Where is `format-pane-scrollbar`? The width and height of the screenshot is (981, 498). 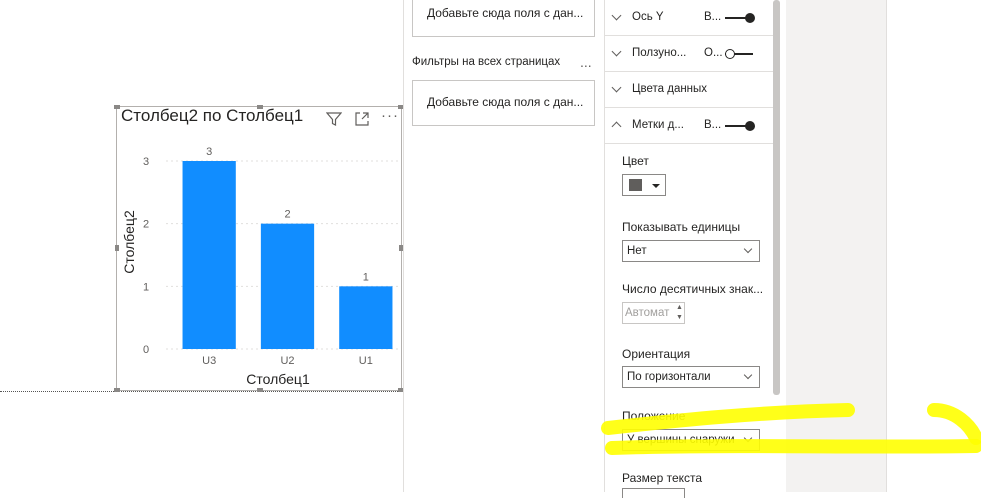
format-pane-scrollbar is located at coordinates (776, 197).